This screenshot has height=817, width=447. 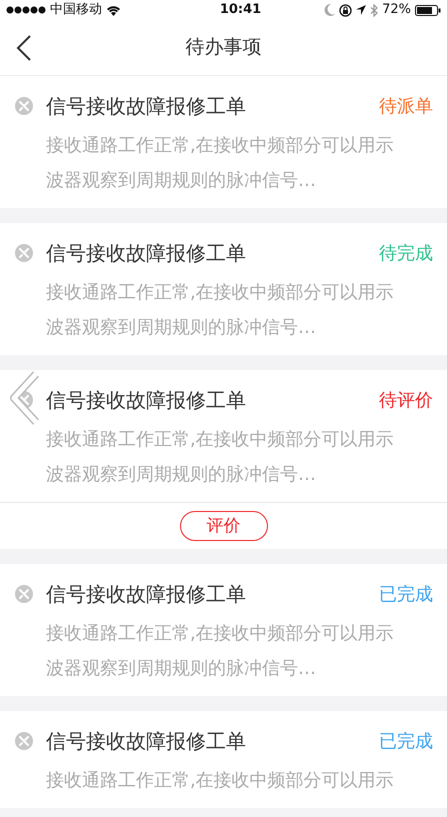 I want to click on status-label: 待完成, so click(x=406, y=254).